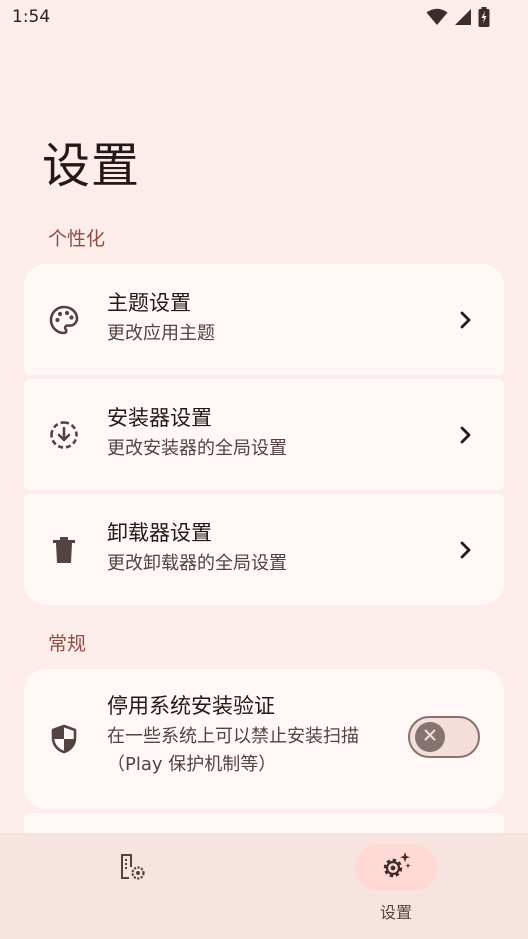  Describe the element at coordinates (77, 239) in the screenshot. I see `section-label-personalize: 个性化` at that location.